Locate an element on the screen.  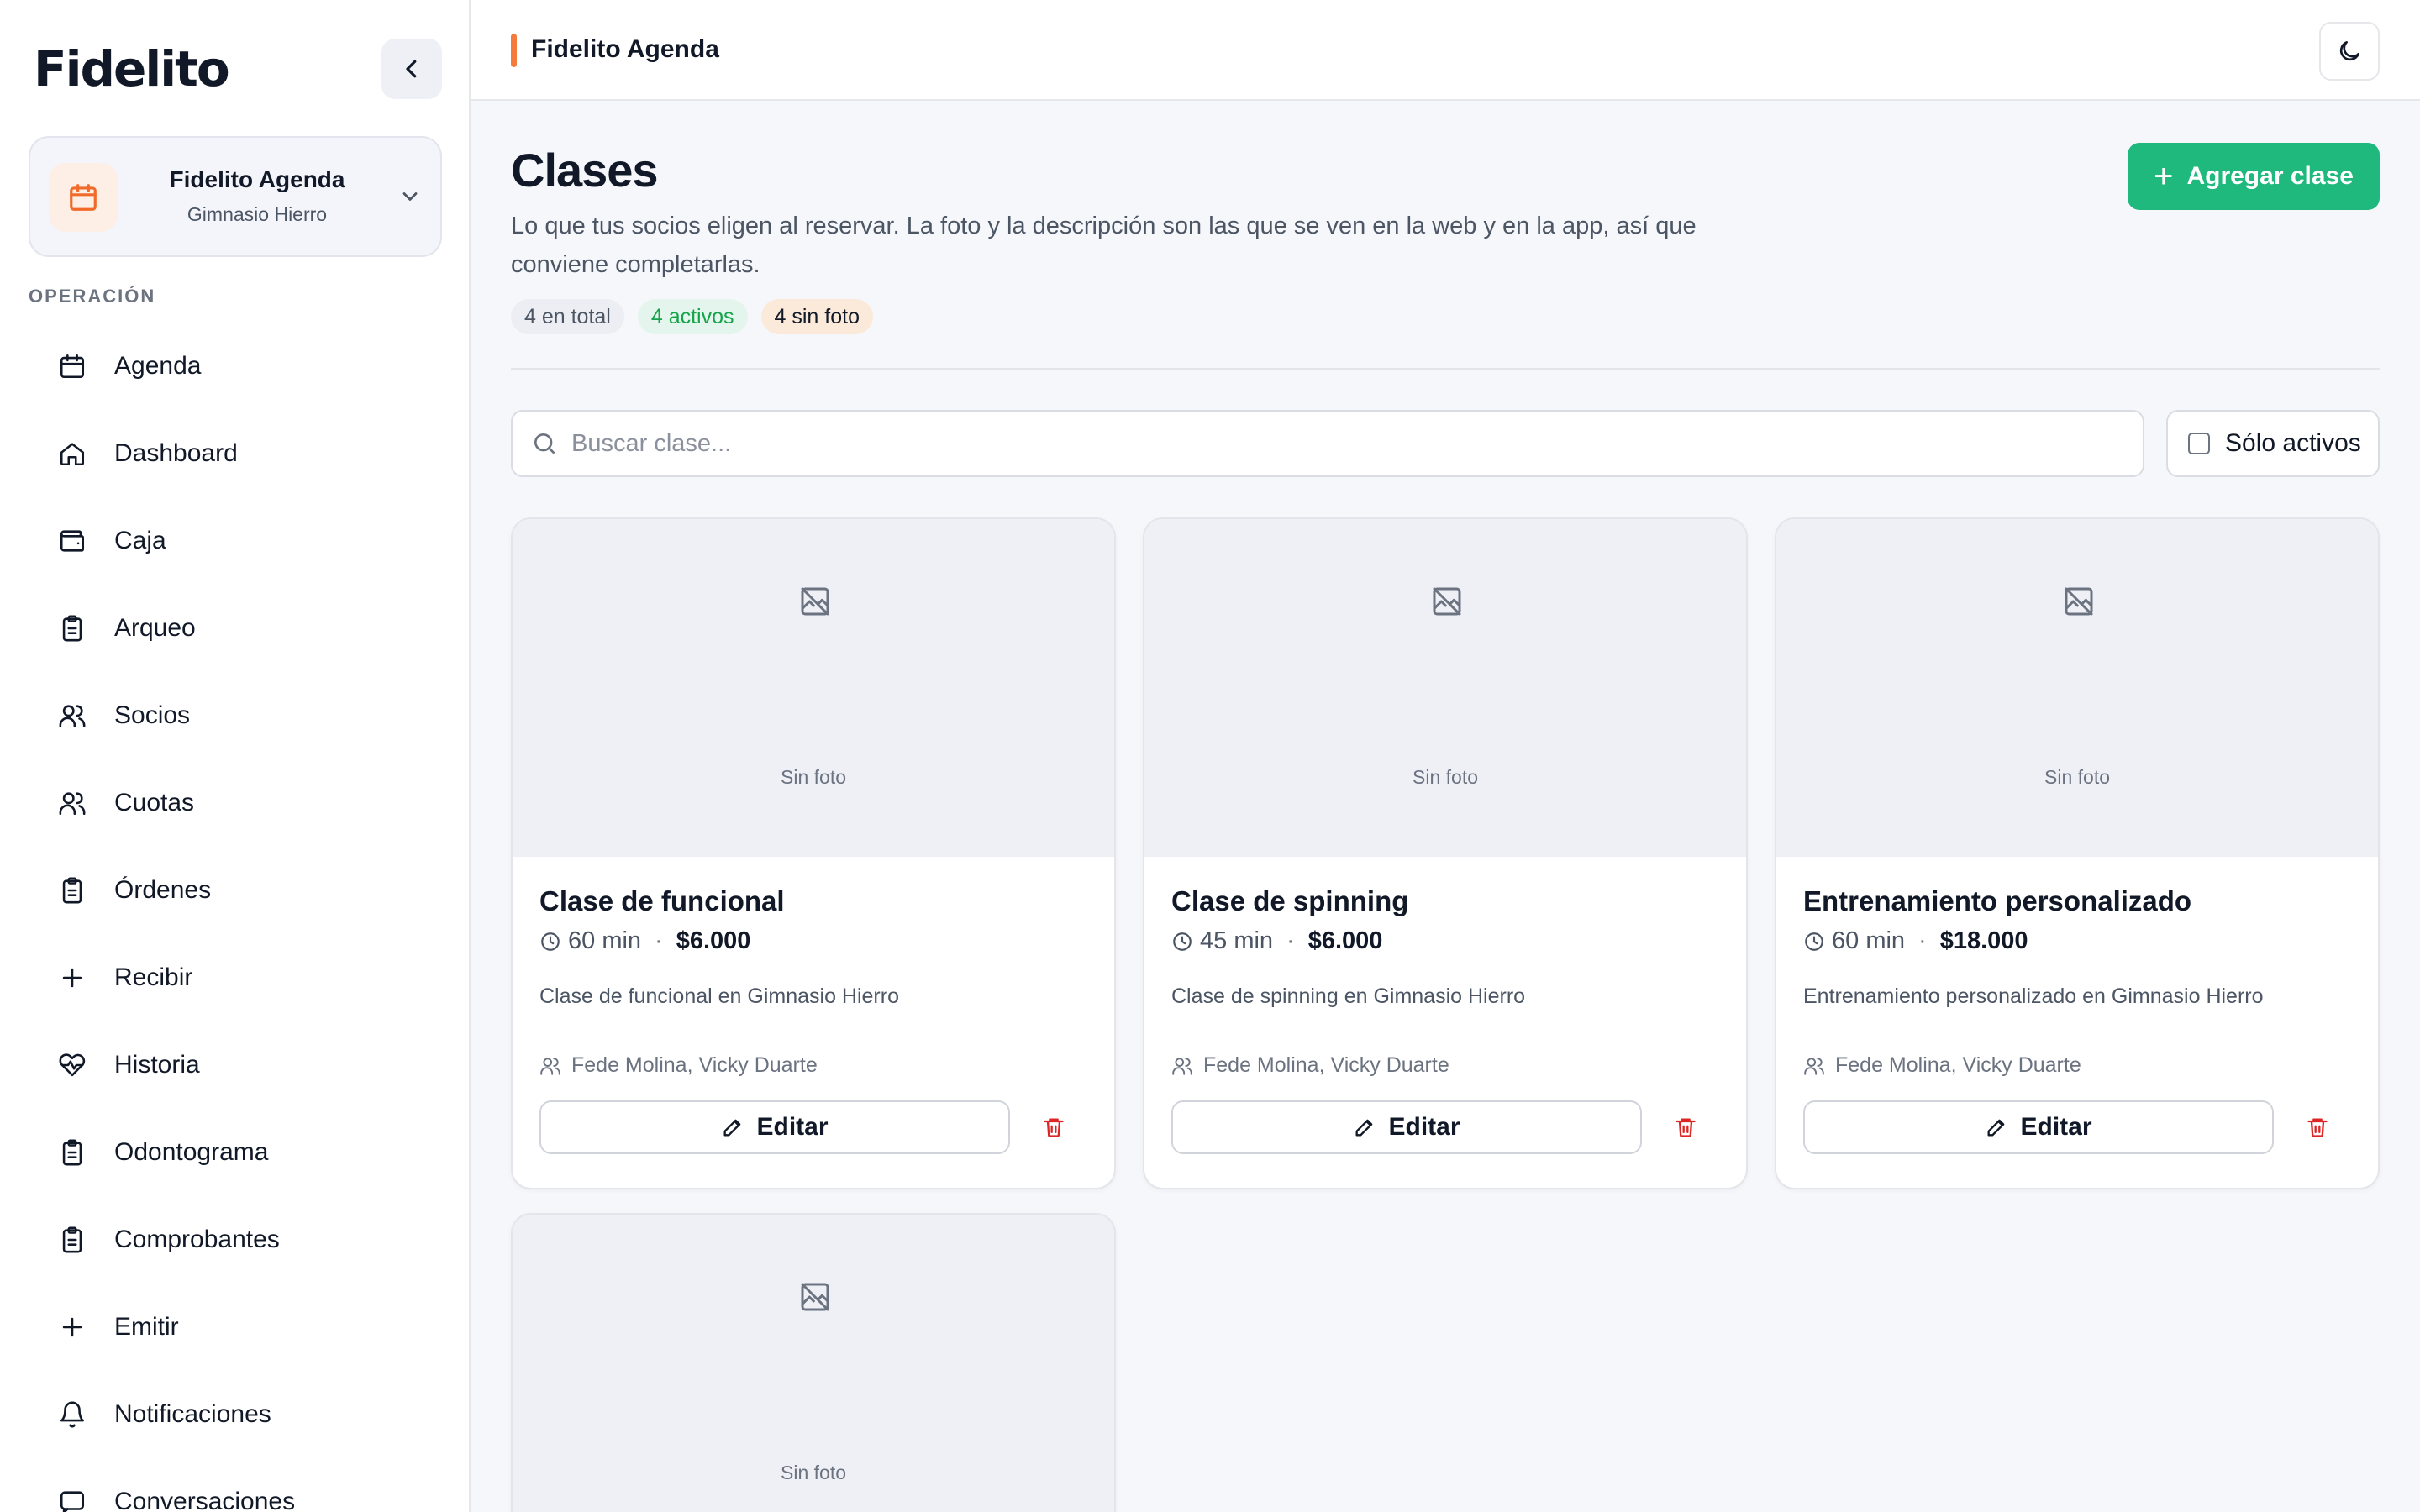
sidebar-item-label: Arqueo is located at coordinates (155, 628).